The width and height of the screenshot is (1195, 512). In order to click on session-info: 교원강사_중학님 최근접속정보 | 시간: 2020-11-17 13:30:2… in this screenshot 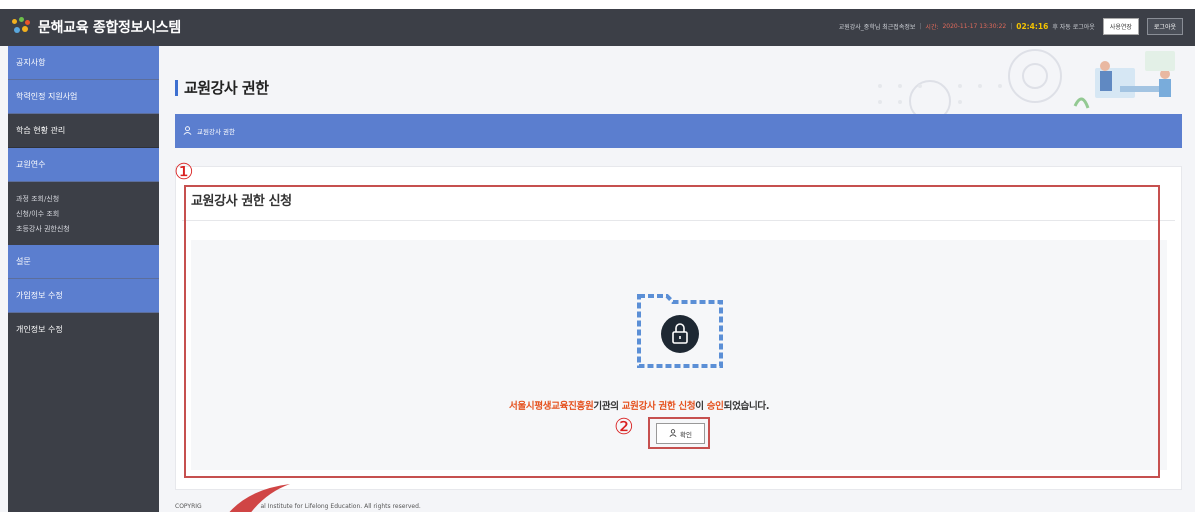, I will do `click(1011, 26)`.